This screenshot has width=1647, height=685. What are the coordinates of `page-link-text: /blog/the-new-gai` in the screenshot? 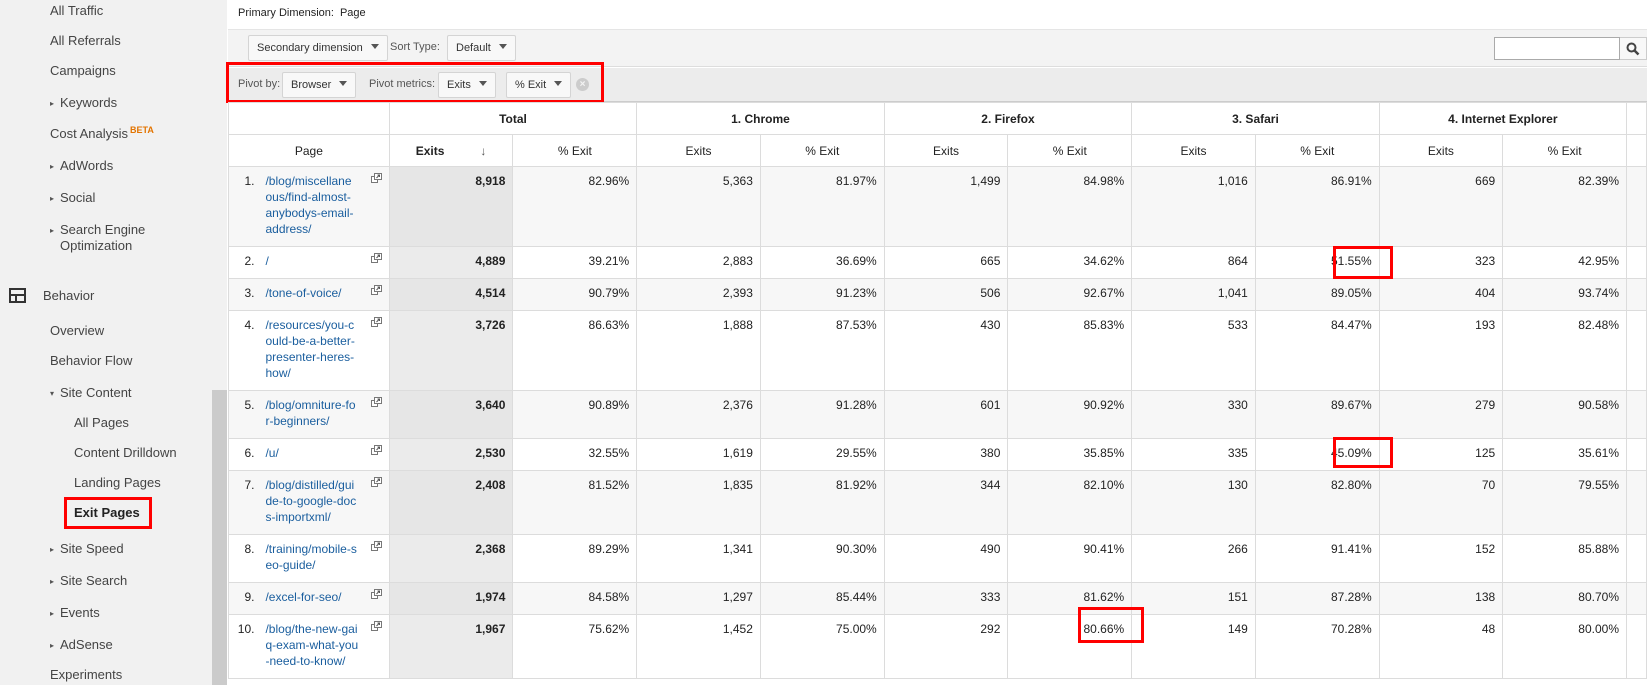 It's located at (311, 629).